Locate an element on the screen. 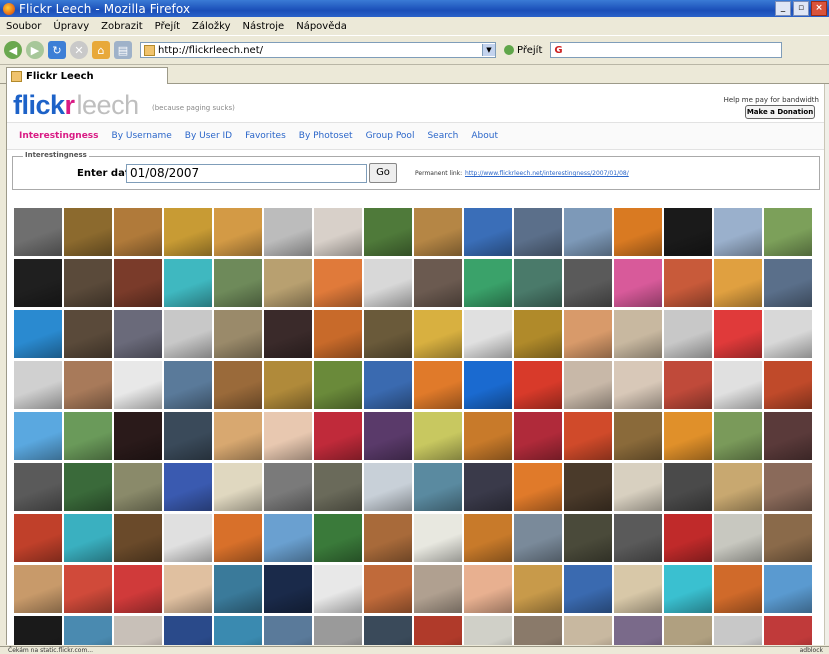  nav-by-username: By Username is located at coordinates (142, 136).